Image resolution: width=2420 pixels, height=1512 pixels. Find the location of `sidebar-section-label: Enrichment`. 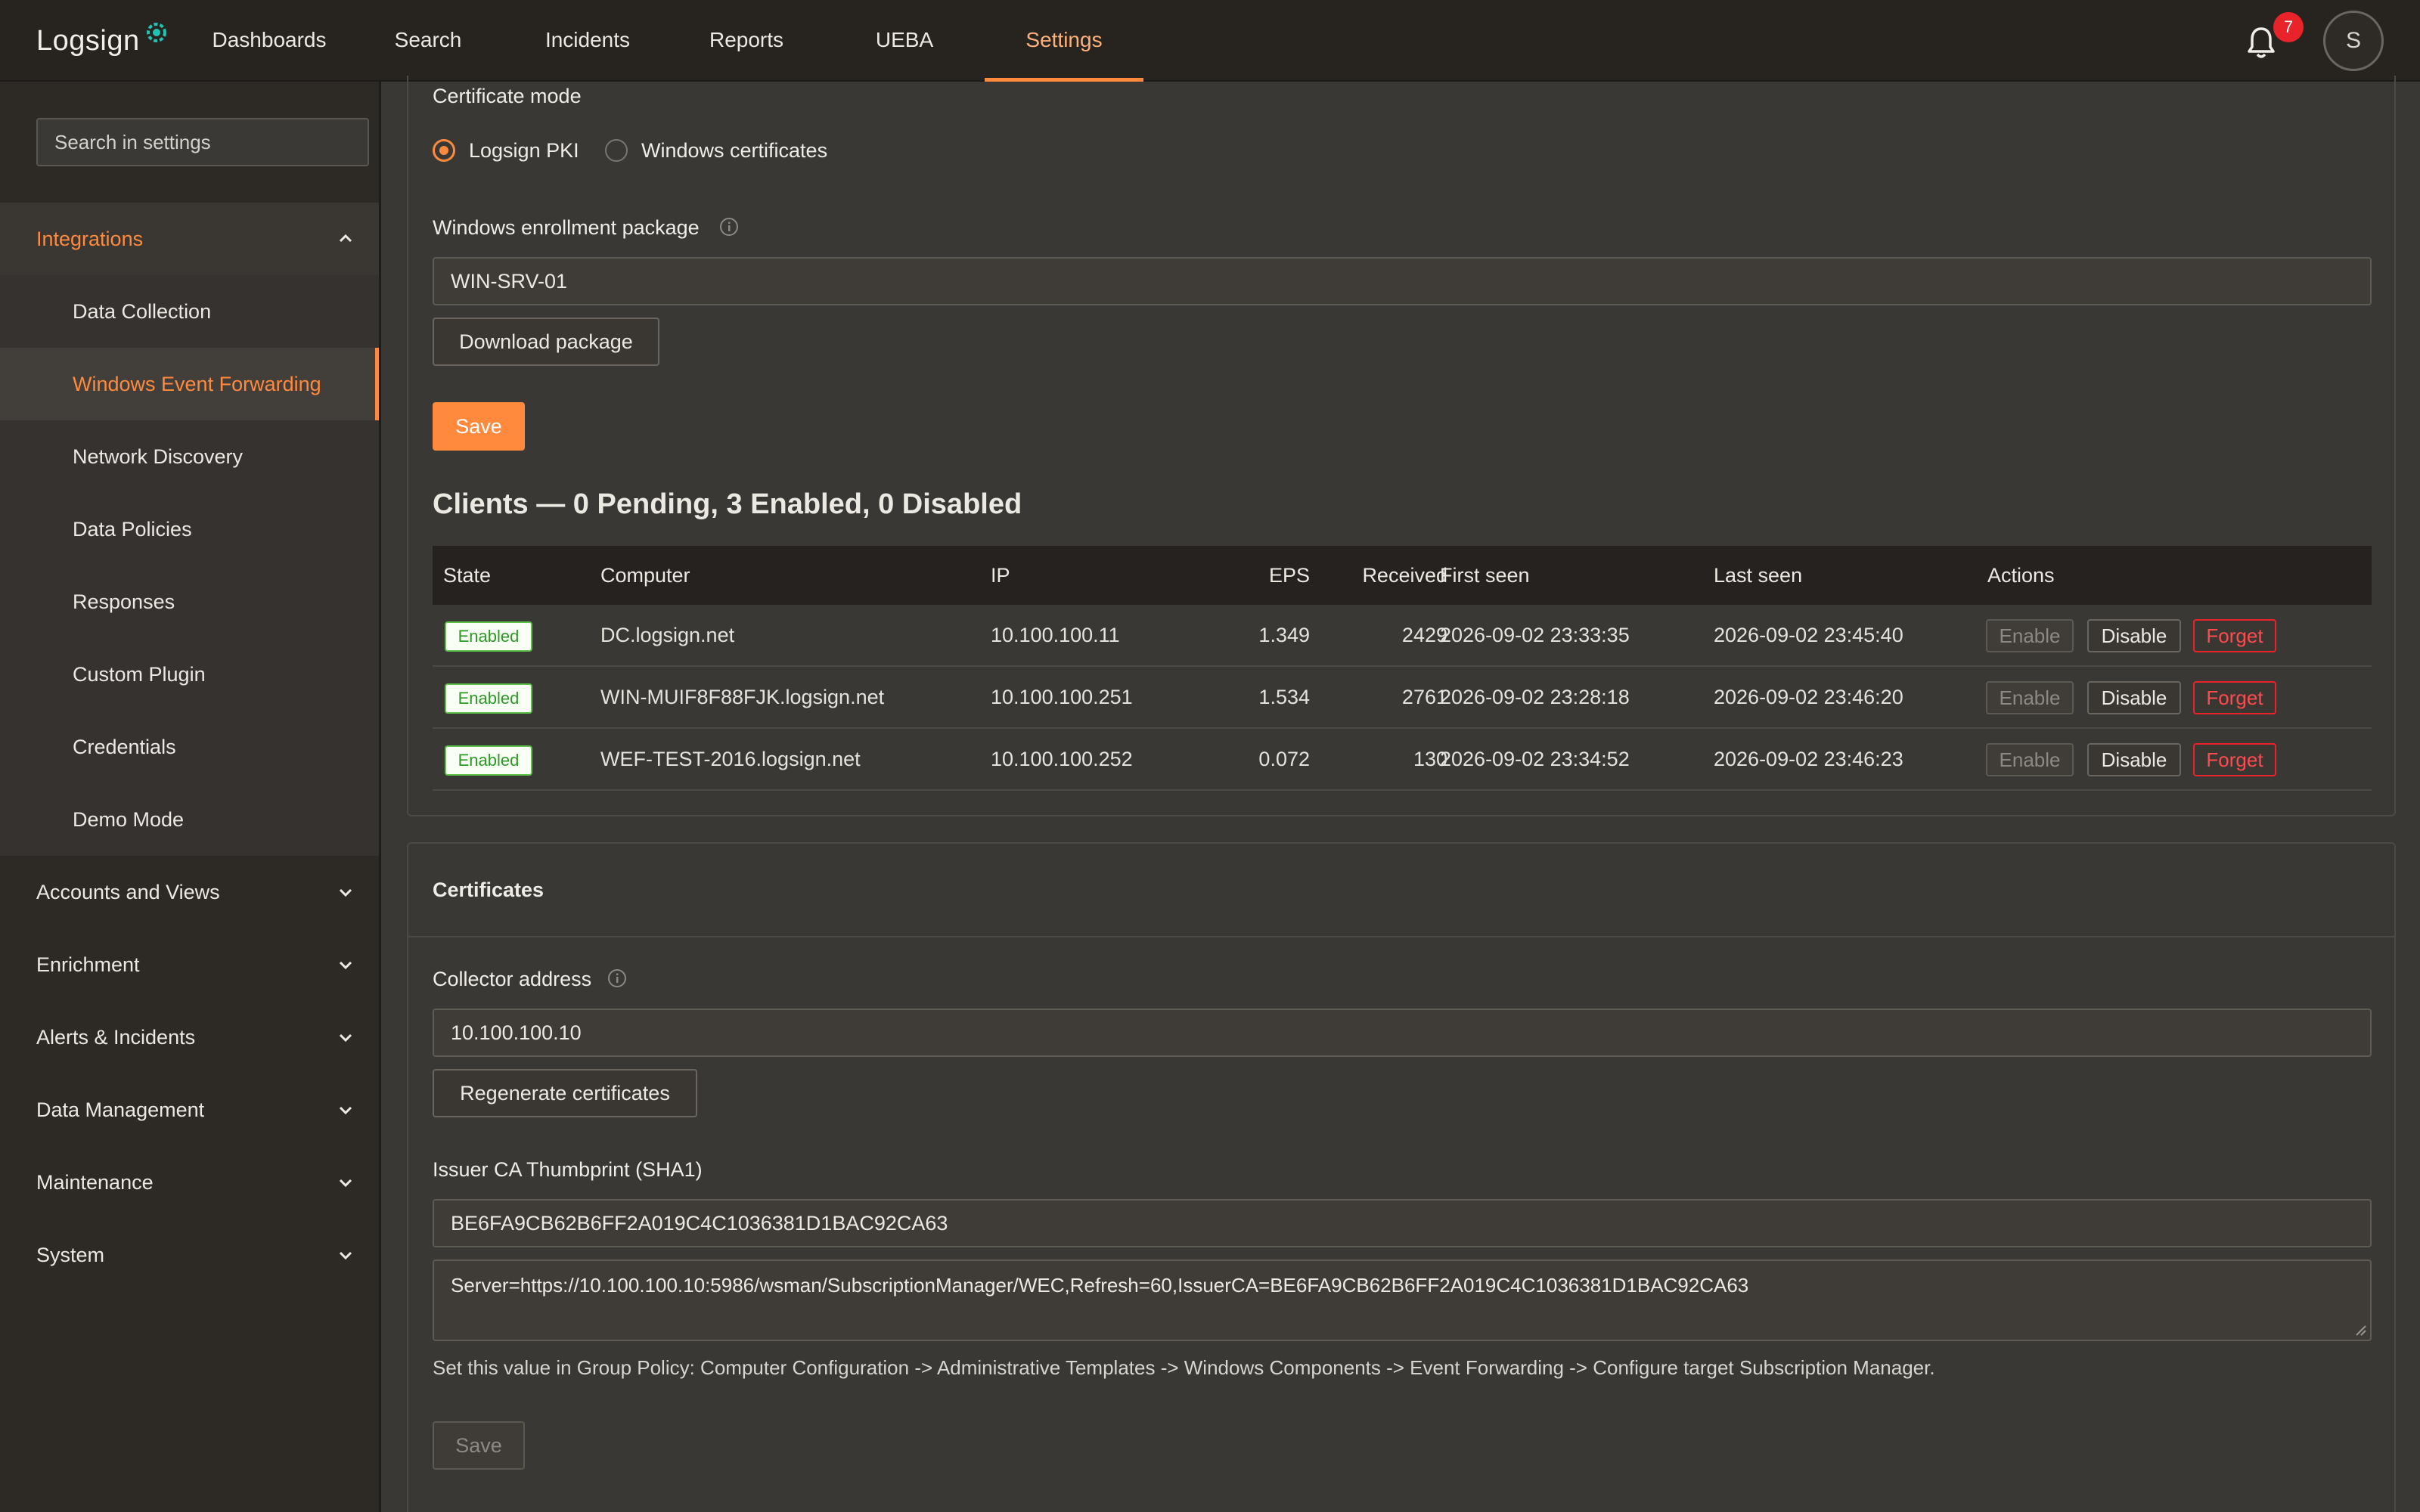

sidebar-section-label: Enrichment is located at coordinates (88, 964).